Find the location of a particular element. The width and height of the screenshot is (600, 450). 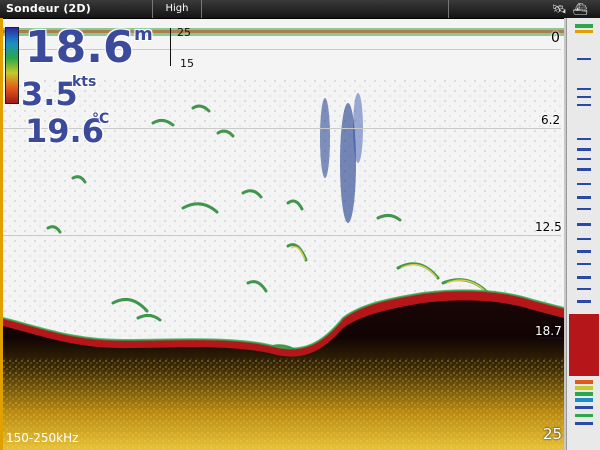

bait-column is located at coordinates (325, 138).